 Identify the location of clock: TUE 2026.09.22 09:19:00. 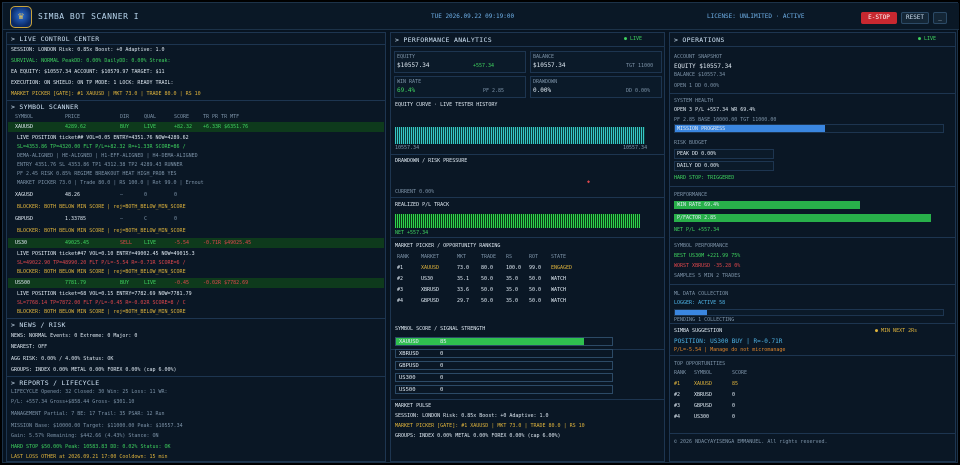
(473, 16).